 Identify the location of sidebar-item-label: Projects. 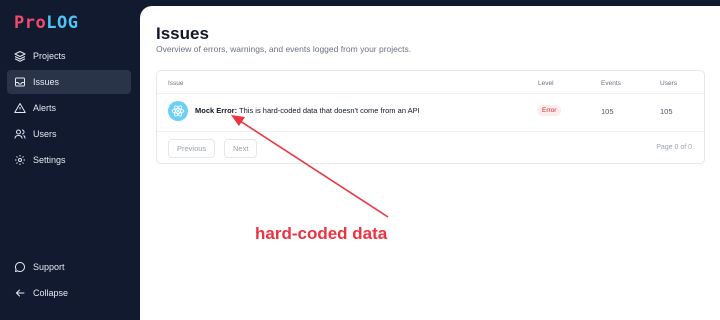
(49, 56).